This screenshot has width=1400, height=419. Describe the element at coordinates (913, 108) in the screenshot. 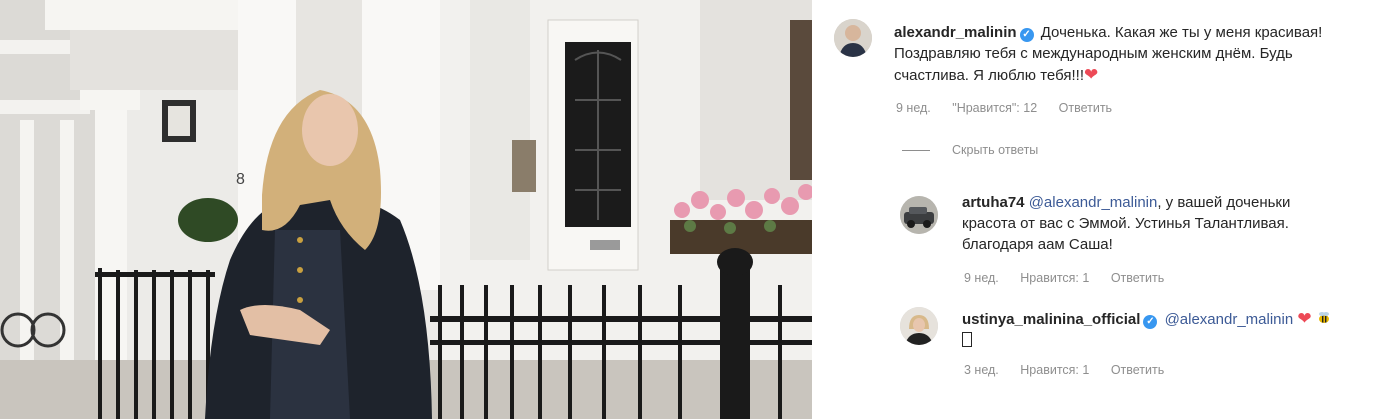

I see `comment-time: 9 нед.` at that location.